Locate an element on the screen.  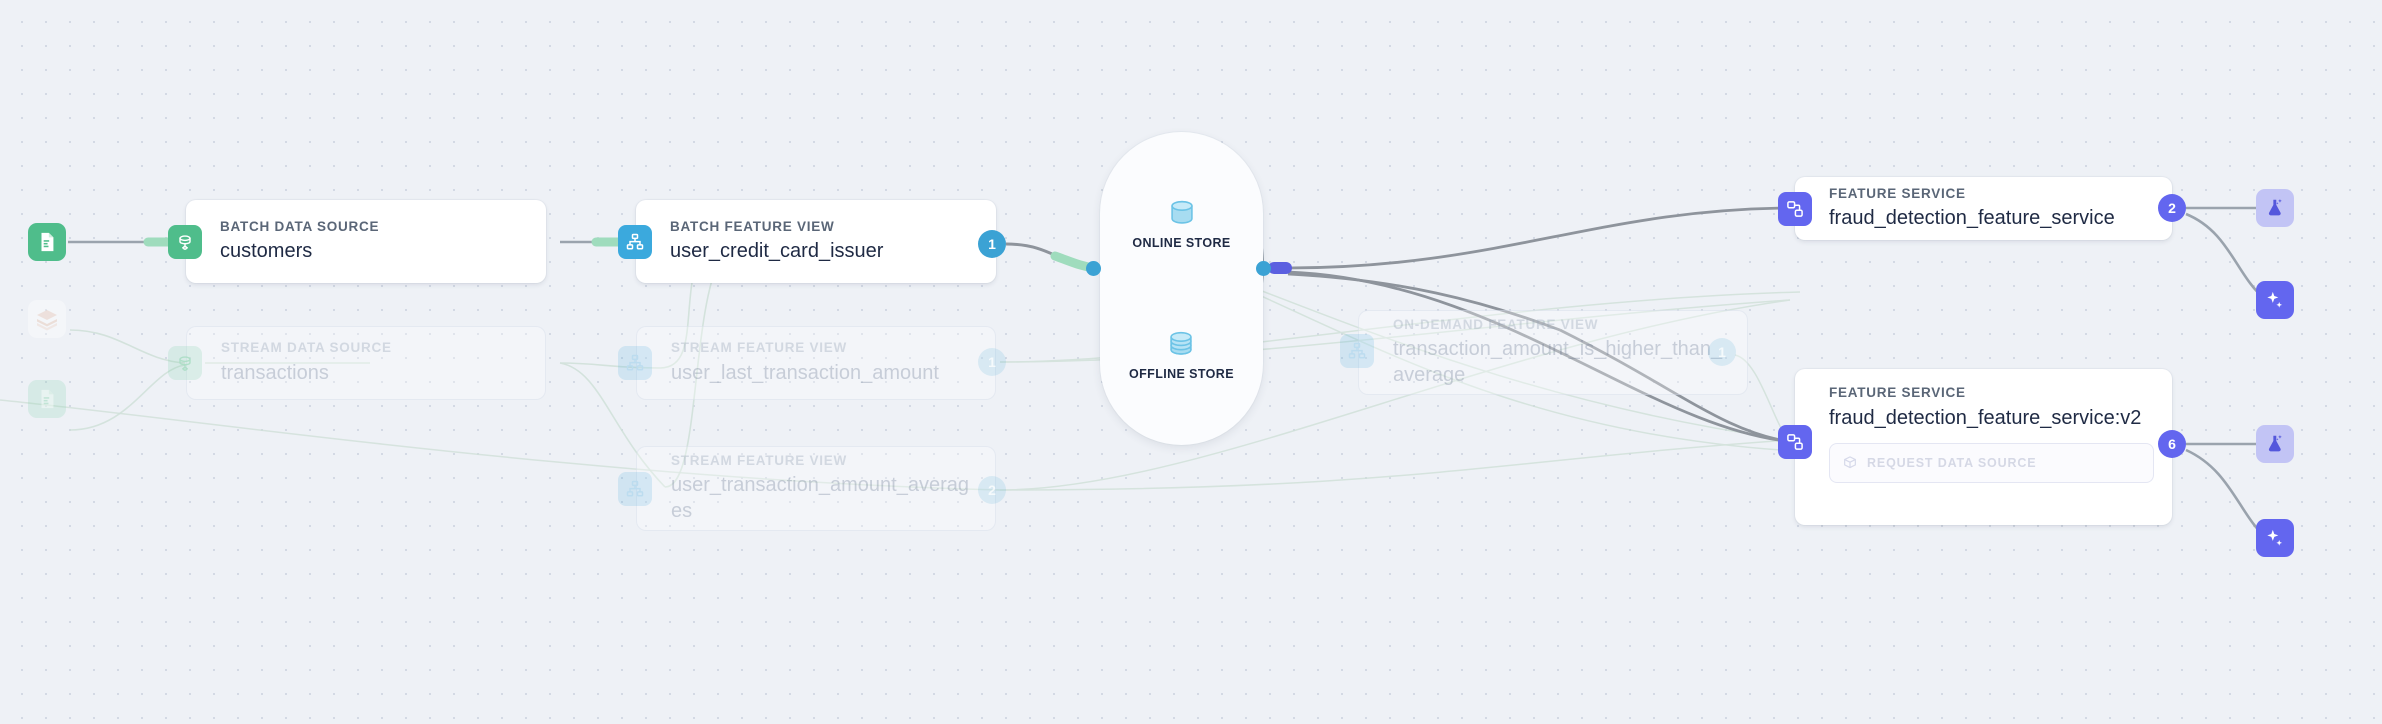
request-data-source-label: REQUEST DATA SOURCE is located at coordinates (1952, 462).